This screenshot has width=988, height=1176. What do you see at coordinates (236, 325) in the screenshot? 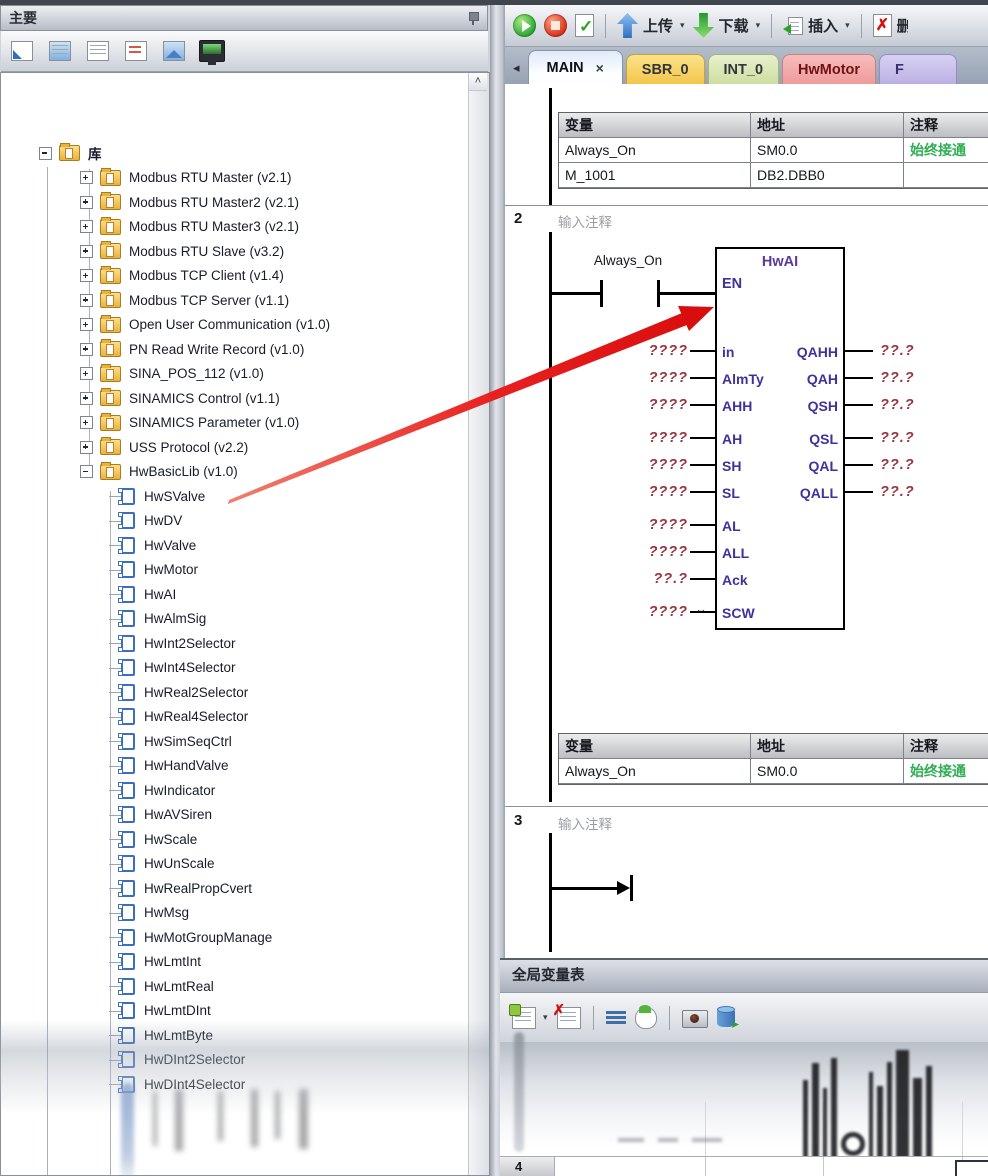
I see `tree-item-library: Open User Communication (v1.0)` at bounding box center [236, 325].